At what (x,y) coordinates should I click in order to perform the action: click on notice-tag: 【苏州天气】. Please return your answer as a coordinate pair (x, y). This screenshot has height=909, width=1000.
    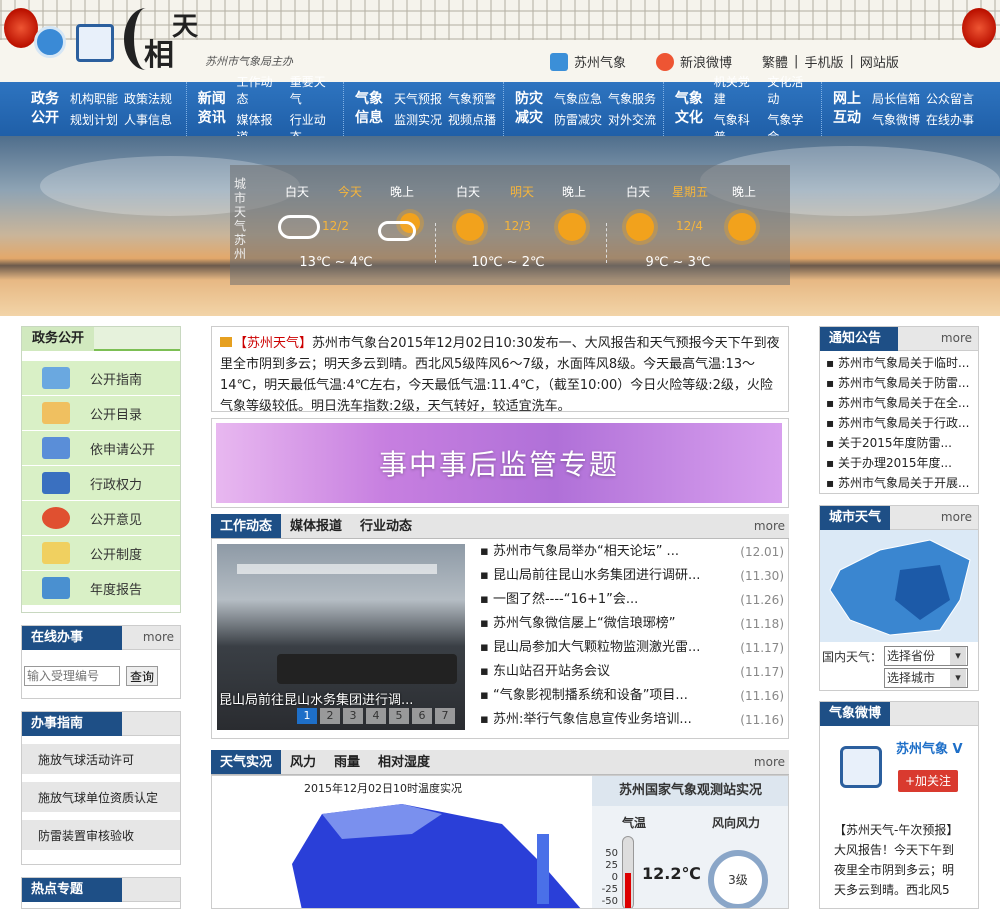
    Looking at the image, I should click on (273, 343).